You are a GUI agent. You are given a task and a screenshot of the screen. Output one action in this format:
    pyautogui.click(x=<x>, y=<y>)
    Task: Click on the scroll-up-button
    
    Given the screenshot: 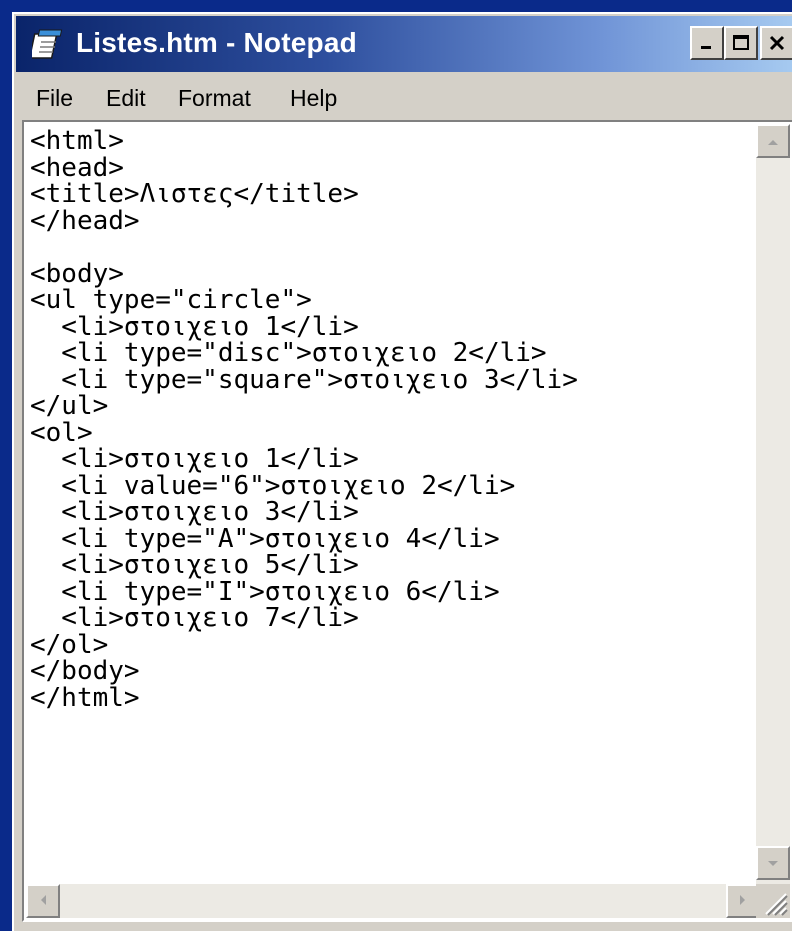 What is the action you would take?
    pyautogui.click(x=773, y=141)
    